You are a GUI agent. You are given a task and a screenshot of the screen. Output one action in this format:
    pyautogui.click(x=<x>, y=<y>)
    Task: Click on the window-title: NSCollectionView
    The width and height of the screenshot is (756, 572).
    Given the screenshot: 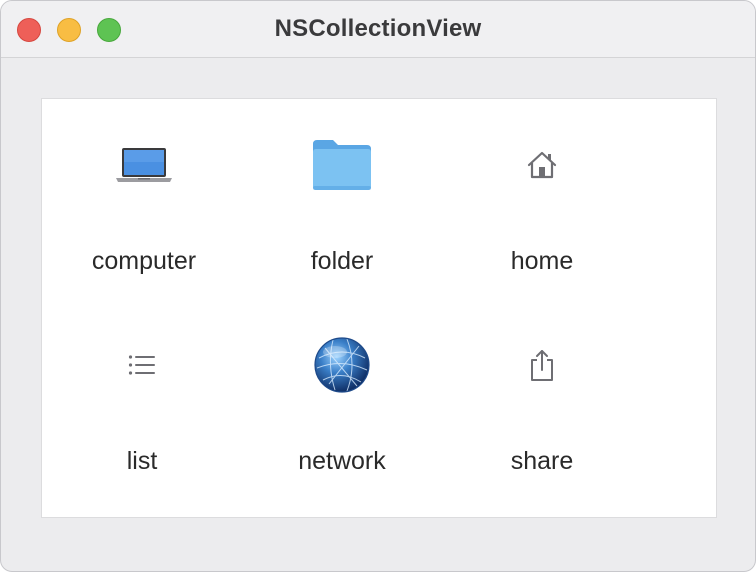 What is the action you would take?
    pyautogui.click(x=378, y=28)
    